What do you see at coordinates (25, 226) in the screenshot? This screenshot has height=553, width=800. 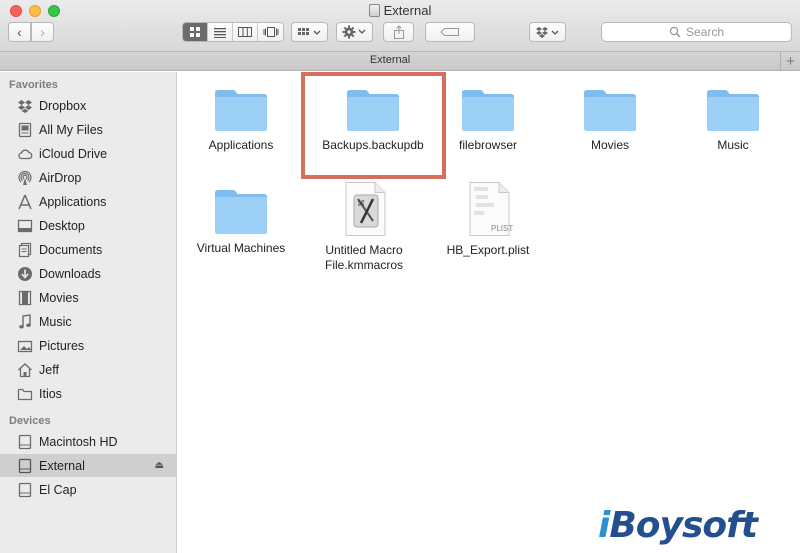 I see `desktop-icon` at bounding box center [25, 226].